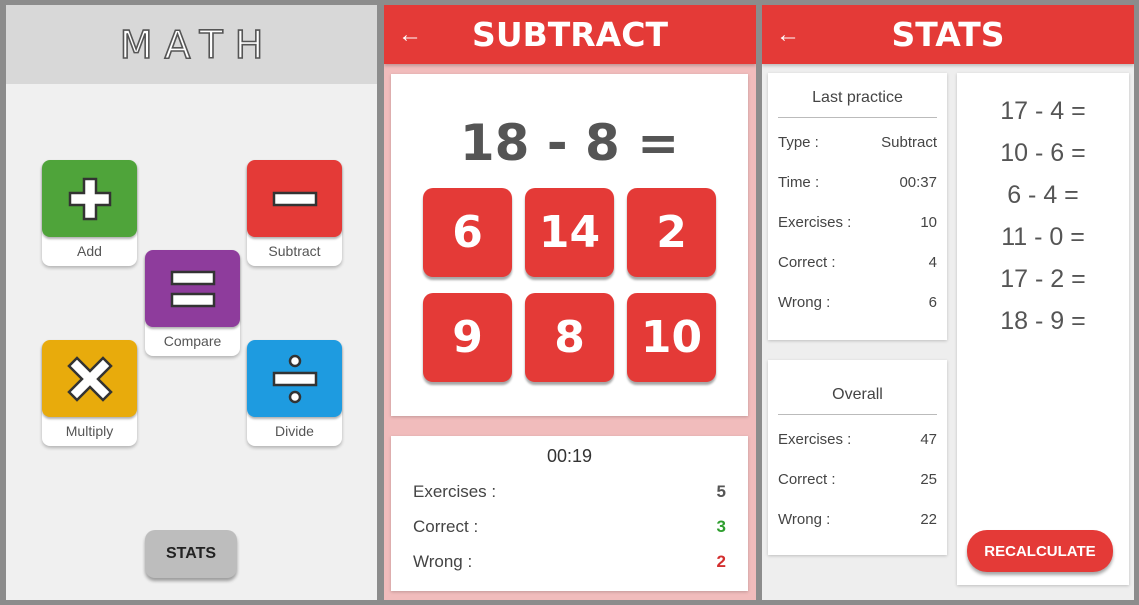  I want to click on row-label: Time :, so click(799, 182).